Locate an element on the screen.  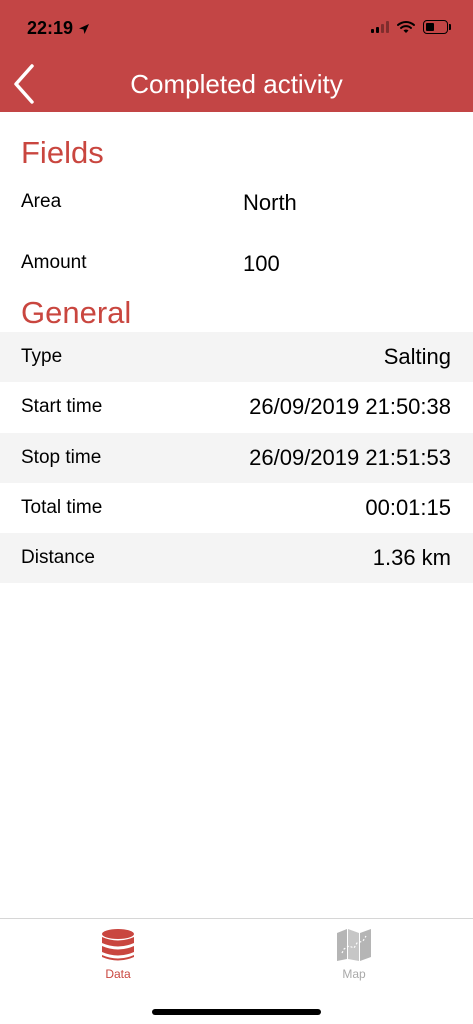
tab-data: Data is located at coordinates (118, 957).